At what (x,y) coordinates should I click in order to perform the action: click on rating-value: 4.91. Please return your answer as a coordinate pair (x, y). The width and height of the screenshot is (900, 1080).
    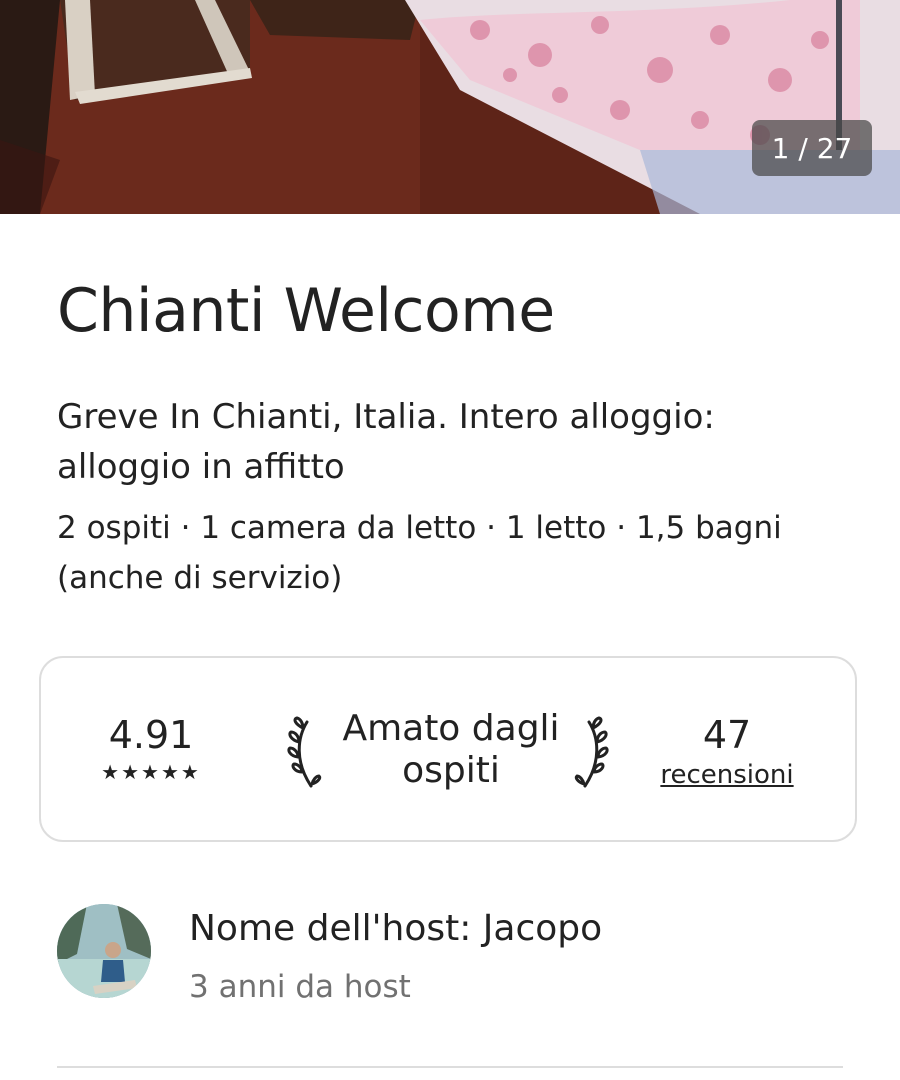
    Looking at the image, I should click on (151, 735).